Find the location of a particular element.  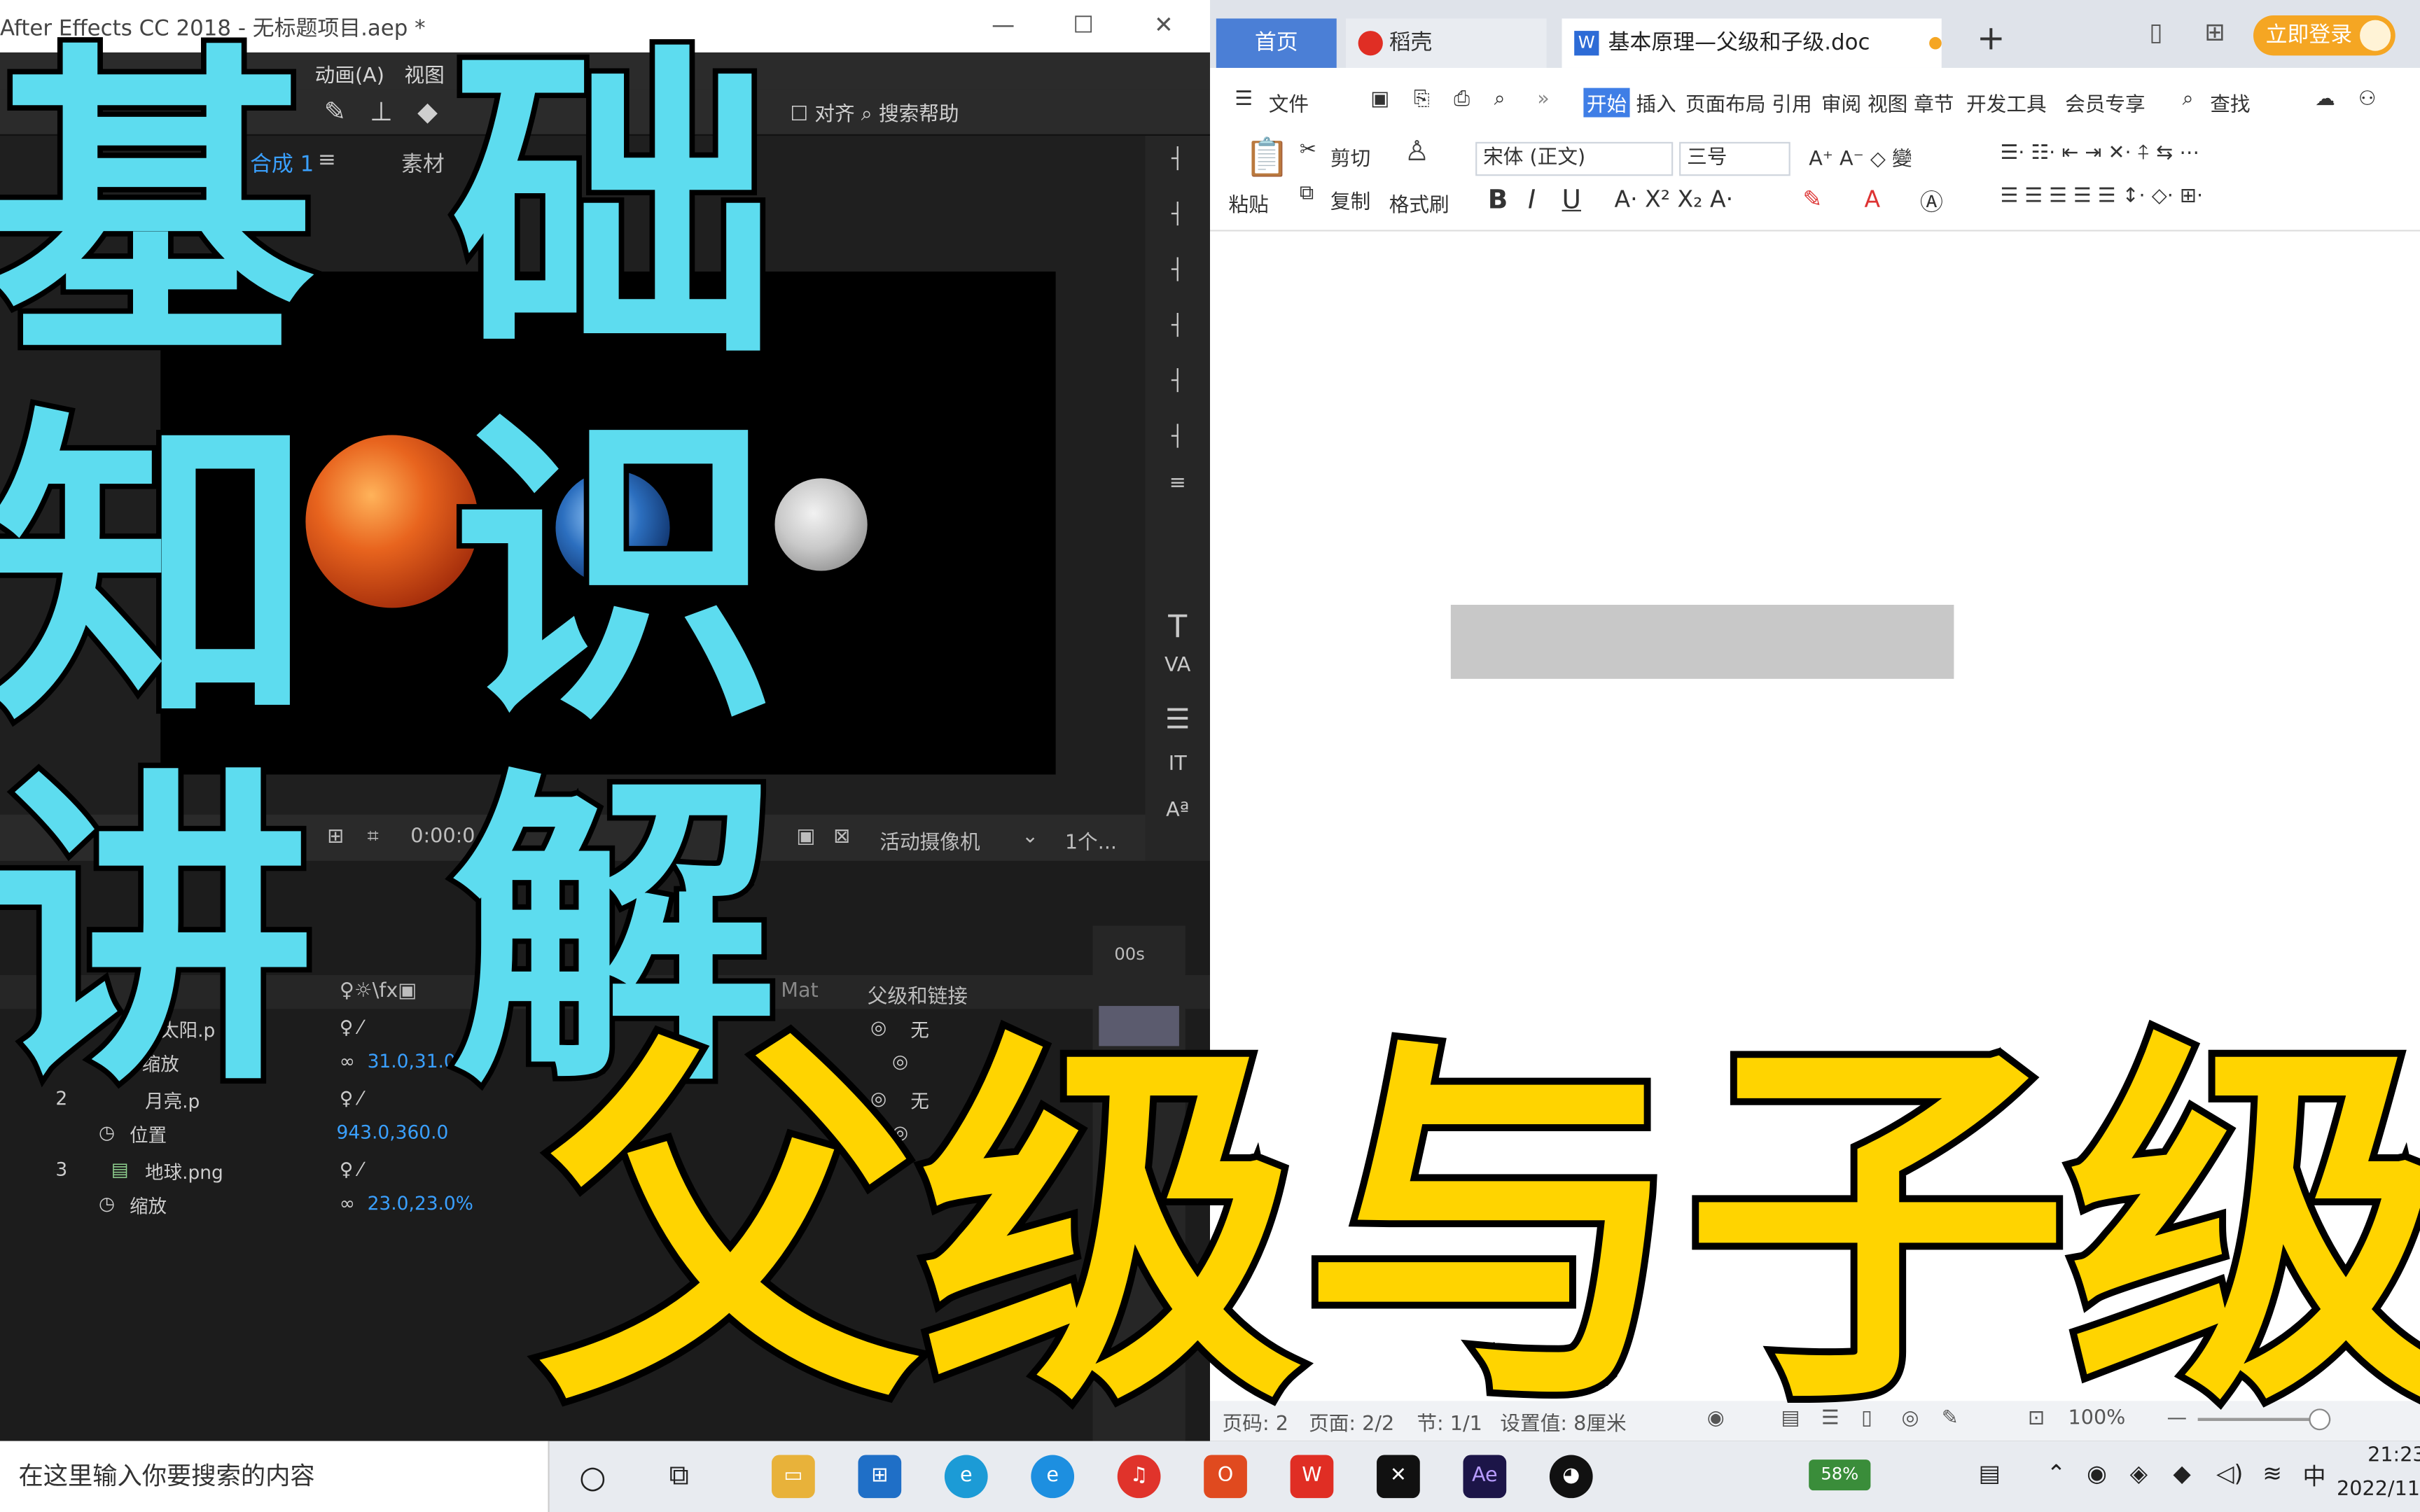

login-button: 立即登录 is located at coordinates (2324, 35).